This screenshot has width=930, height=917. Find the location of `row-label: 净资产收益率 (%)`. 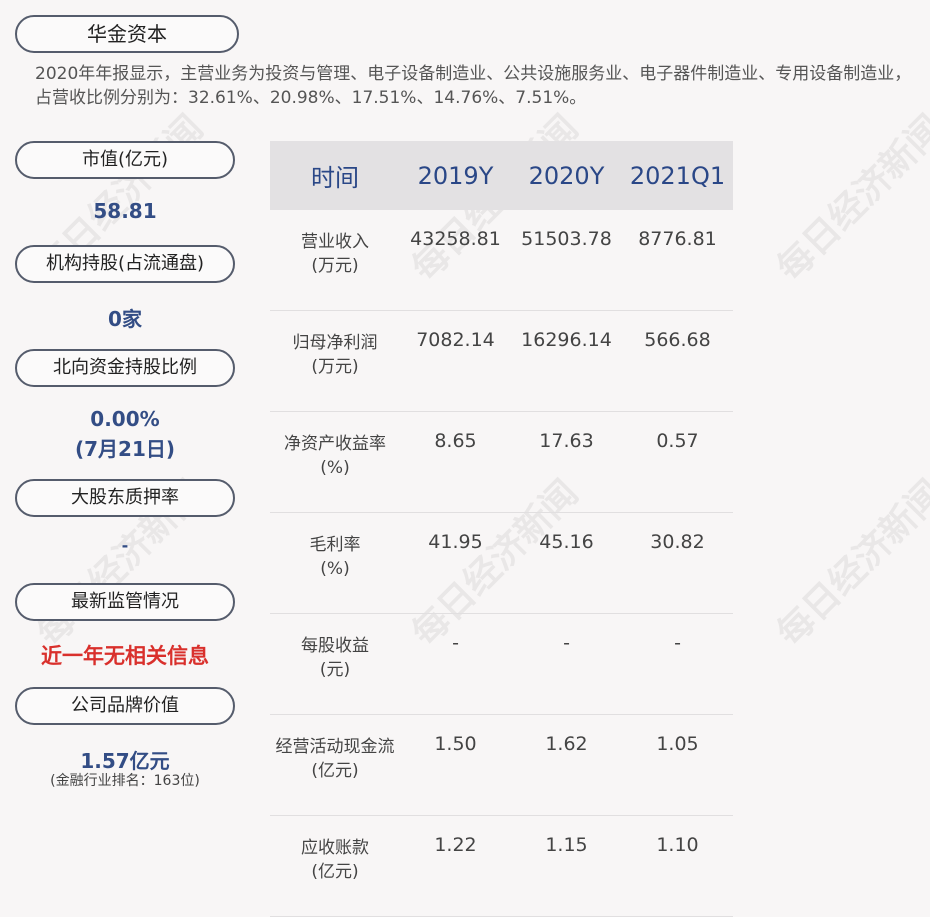

row-label: 净资产收益率 (%) is located at coordinates (335, 462).